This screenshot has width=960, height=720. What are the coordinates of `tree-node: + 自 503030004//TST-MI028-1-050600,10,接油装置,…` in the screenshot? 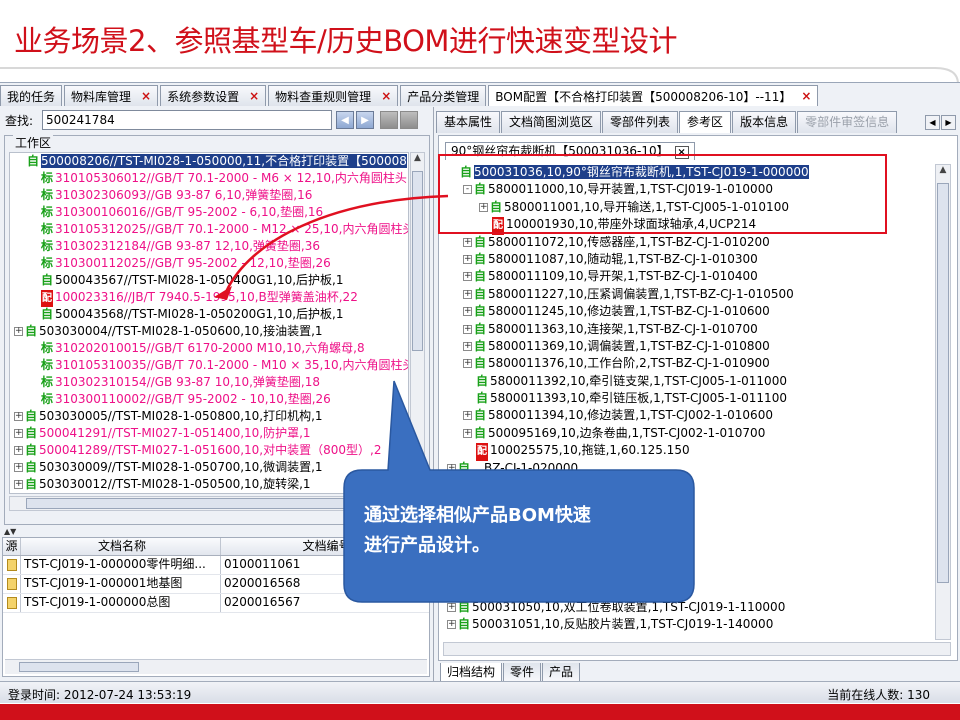 It's located at (209, 331).